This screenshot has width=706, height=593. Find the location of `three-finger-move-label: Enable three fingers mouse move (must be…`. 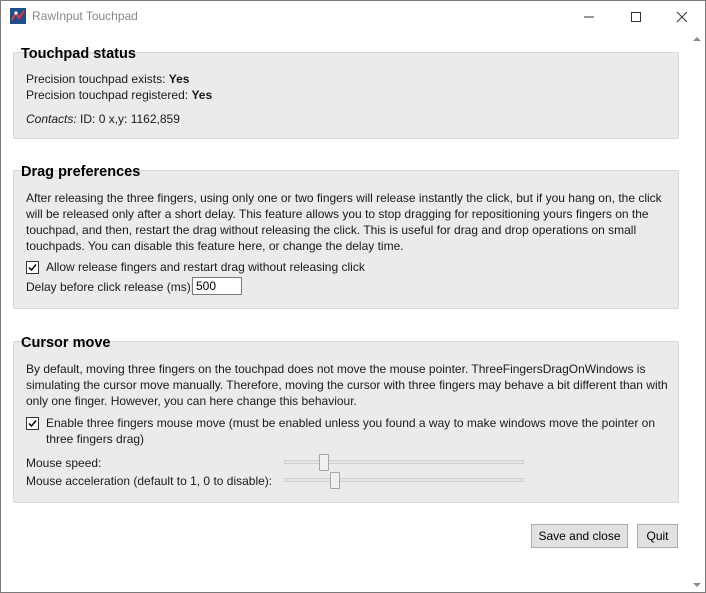

three-finger-move-label: Enable three fingers mouse move (must be… is located at coordinates (359, 431).